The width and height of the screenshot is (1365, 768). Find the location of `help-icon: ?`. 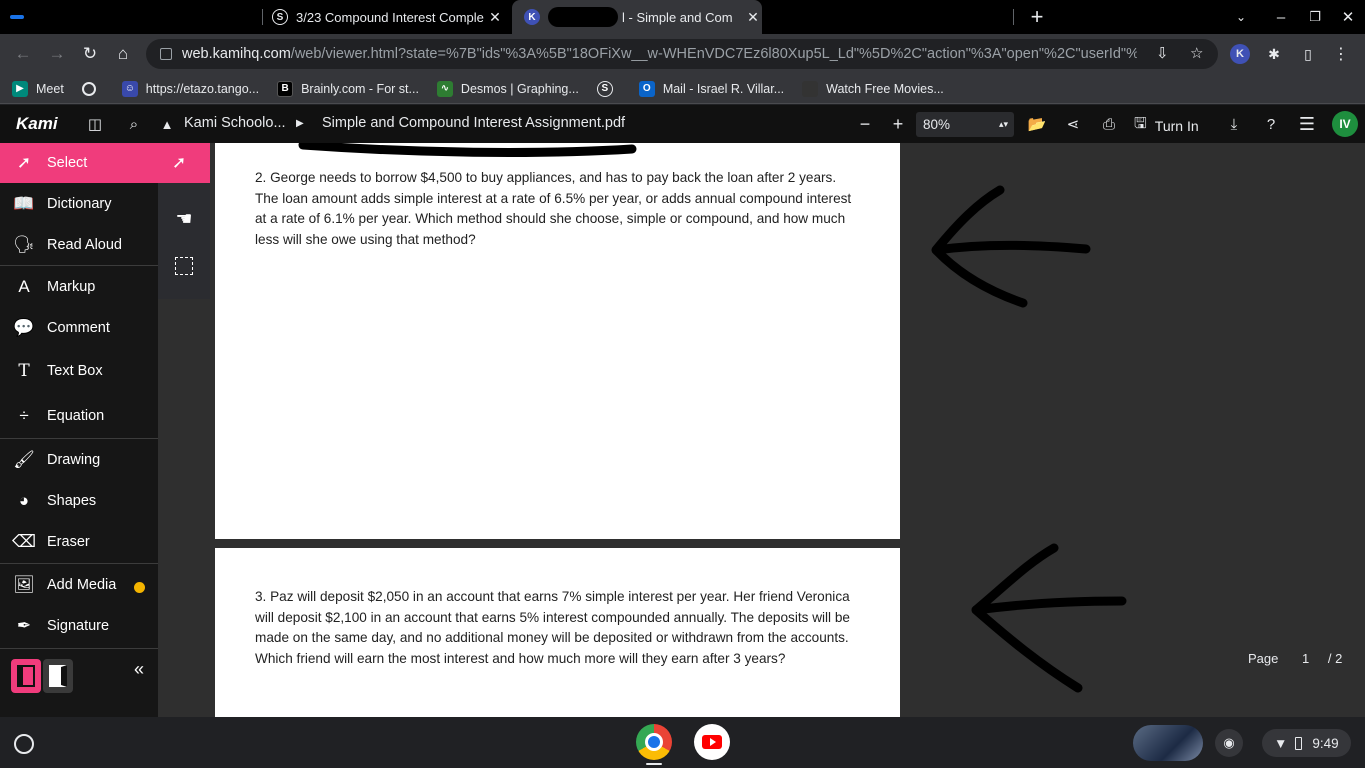

help-icon: ? is located at coordinates (1271, 124).